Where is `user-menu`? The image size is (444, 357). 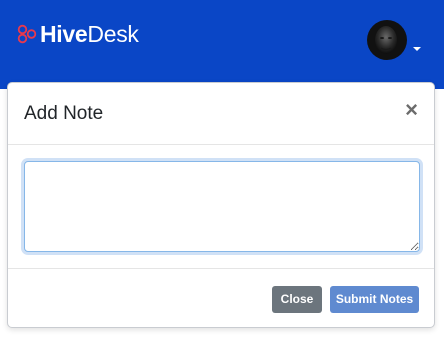 user-menu is located at coordinates (394, 40).